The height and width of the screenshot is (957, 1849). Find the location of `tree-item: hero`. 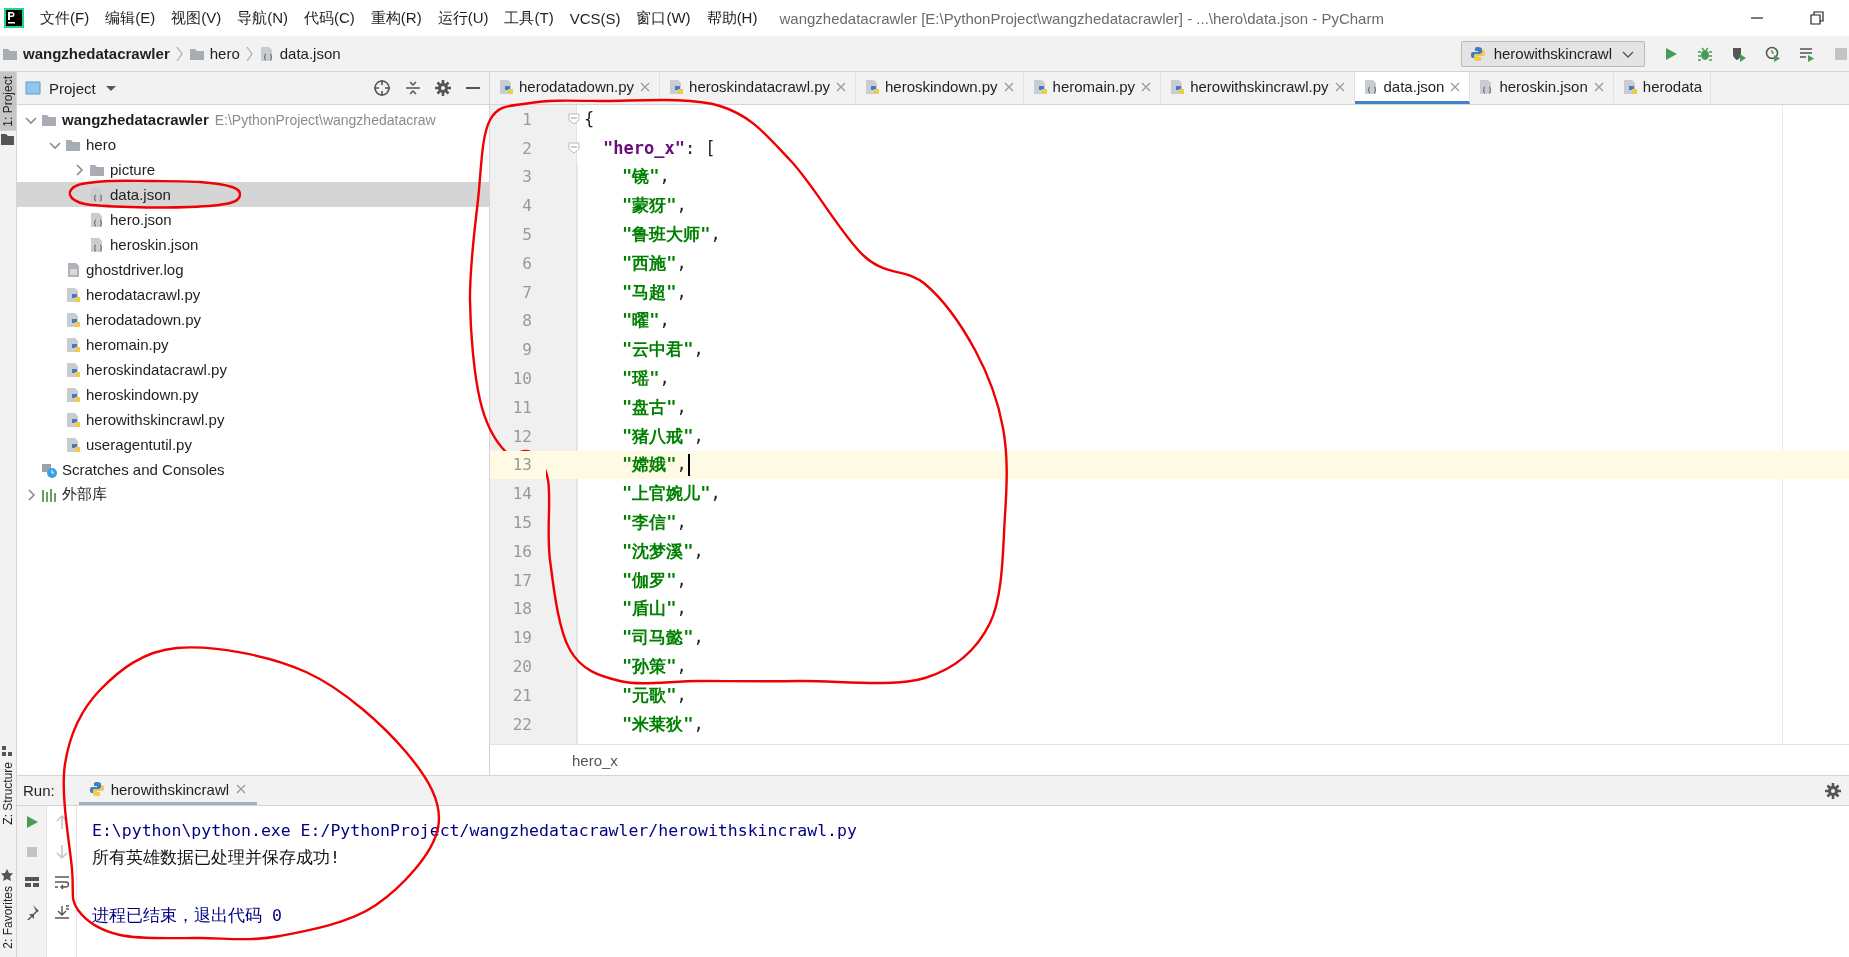

tree-item: hero is located at coordinates (253, 144).